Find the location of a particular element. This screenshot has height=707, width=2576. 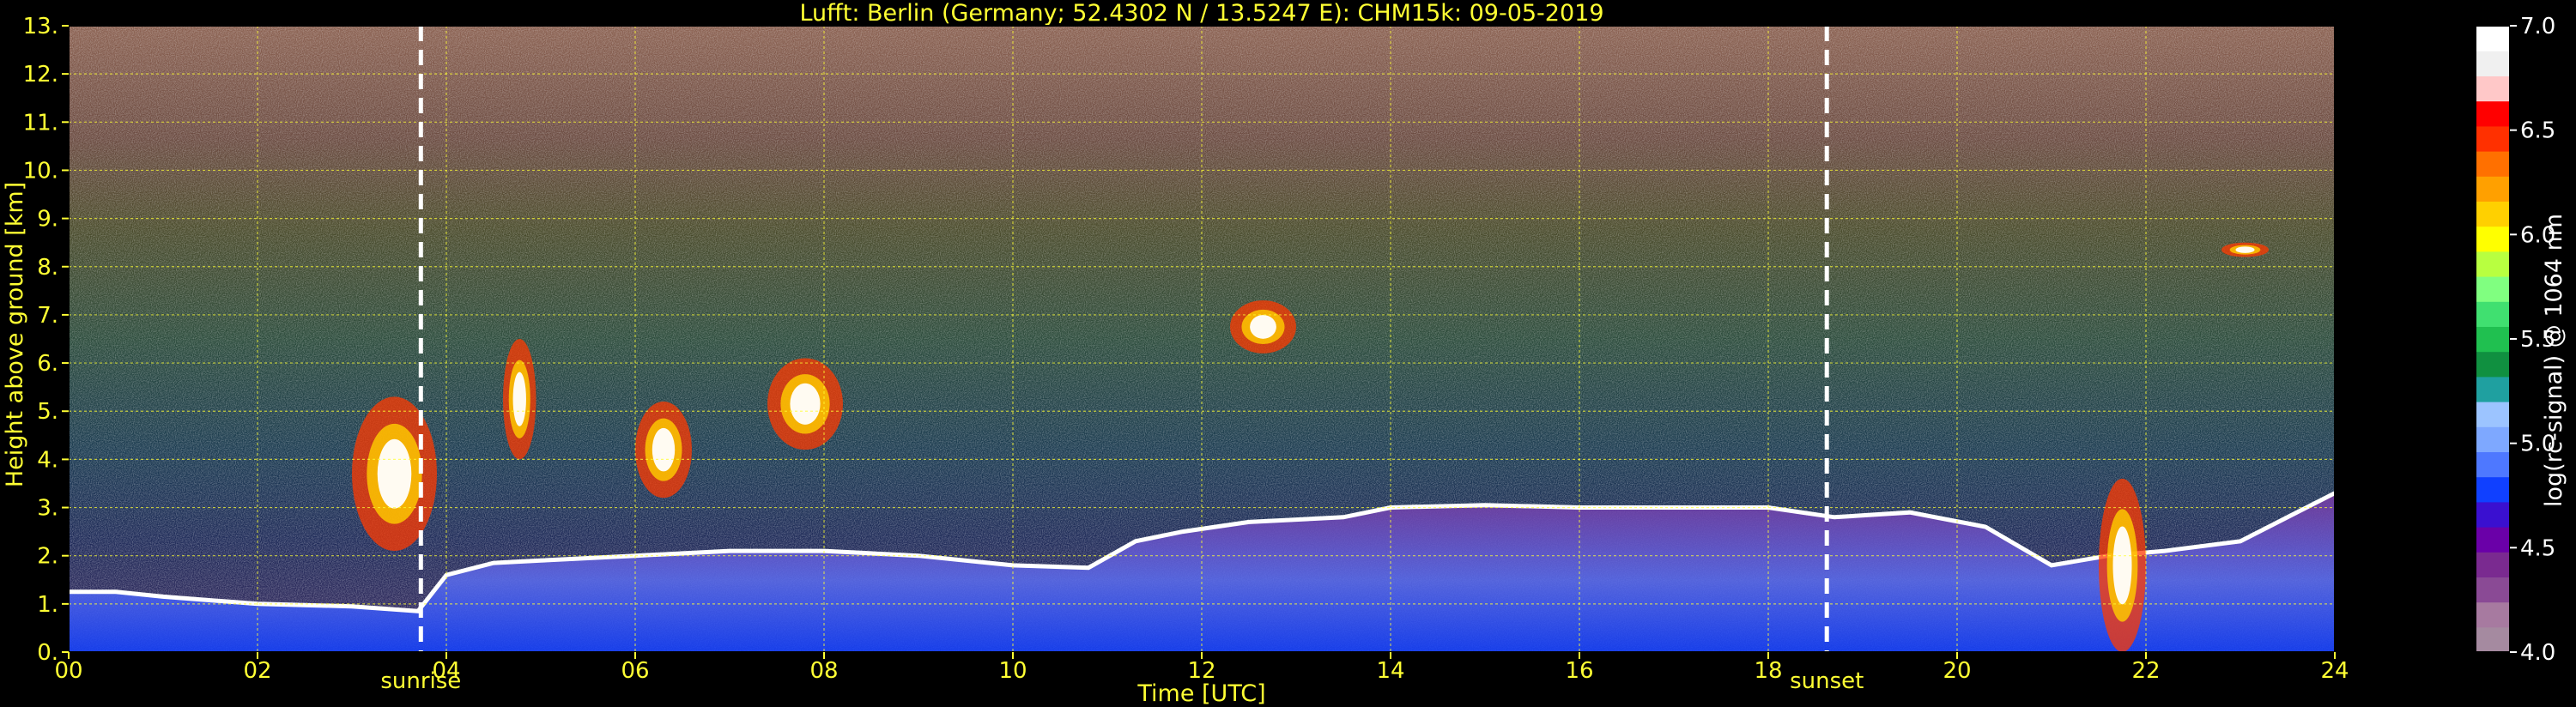

sunrise-label: sunrise is located at coordinates (420, 681).